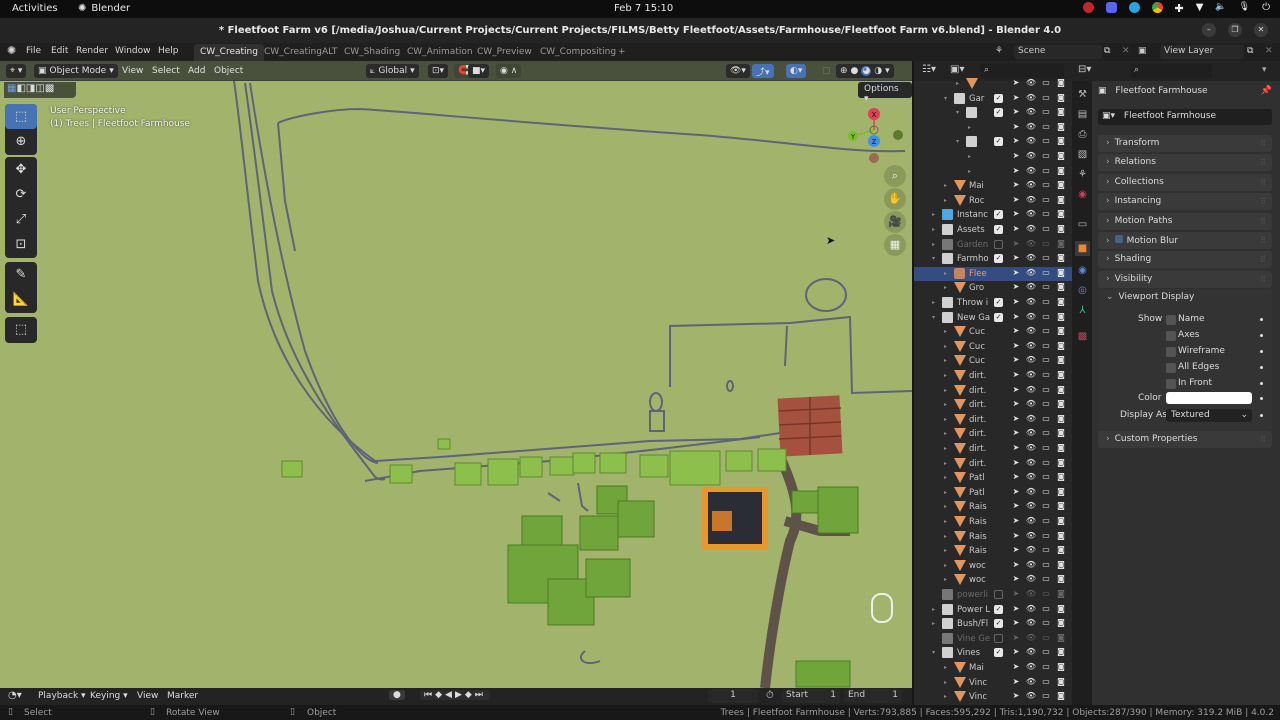  I want to click on color-swatch, so click(1209, 398).